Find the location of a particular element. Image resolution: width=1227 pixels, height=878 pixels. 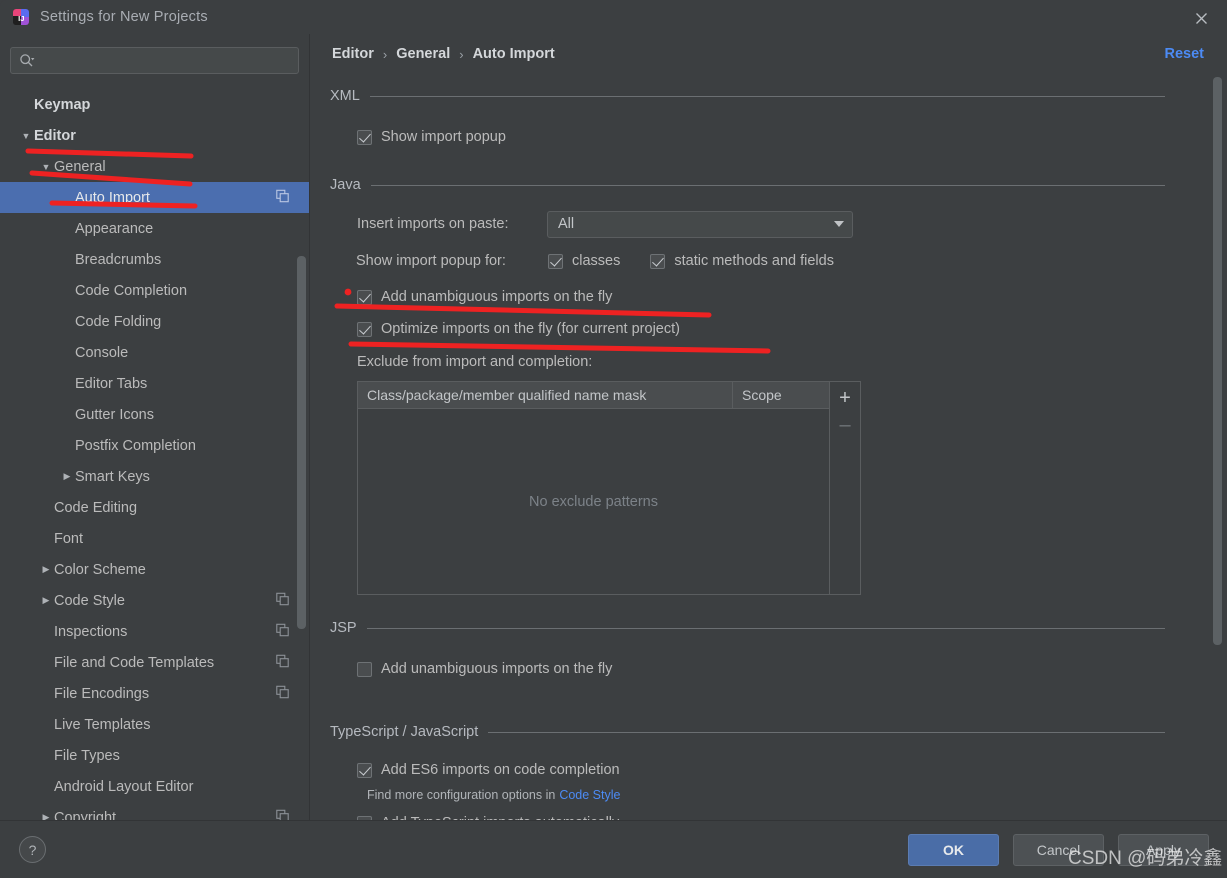

sidebar-item-general: ▼ General is located at coordinates (154, 166).